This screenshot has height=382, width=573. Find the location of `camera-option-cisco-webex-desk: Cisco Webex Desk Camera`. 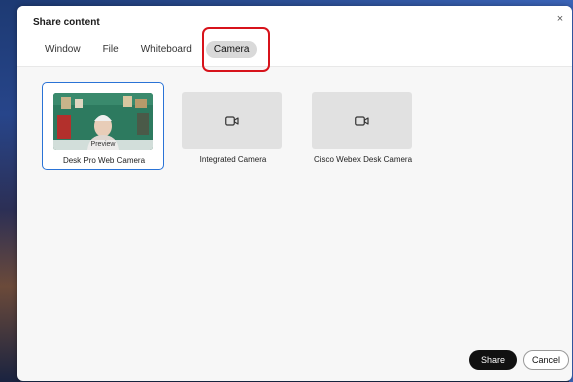

camera-option-cisco-webex-desk: Cisco Webex Desk Camera is located at coordinates (363, 126).